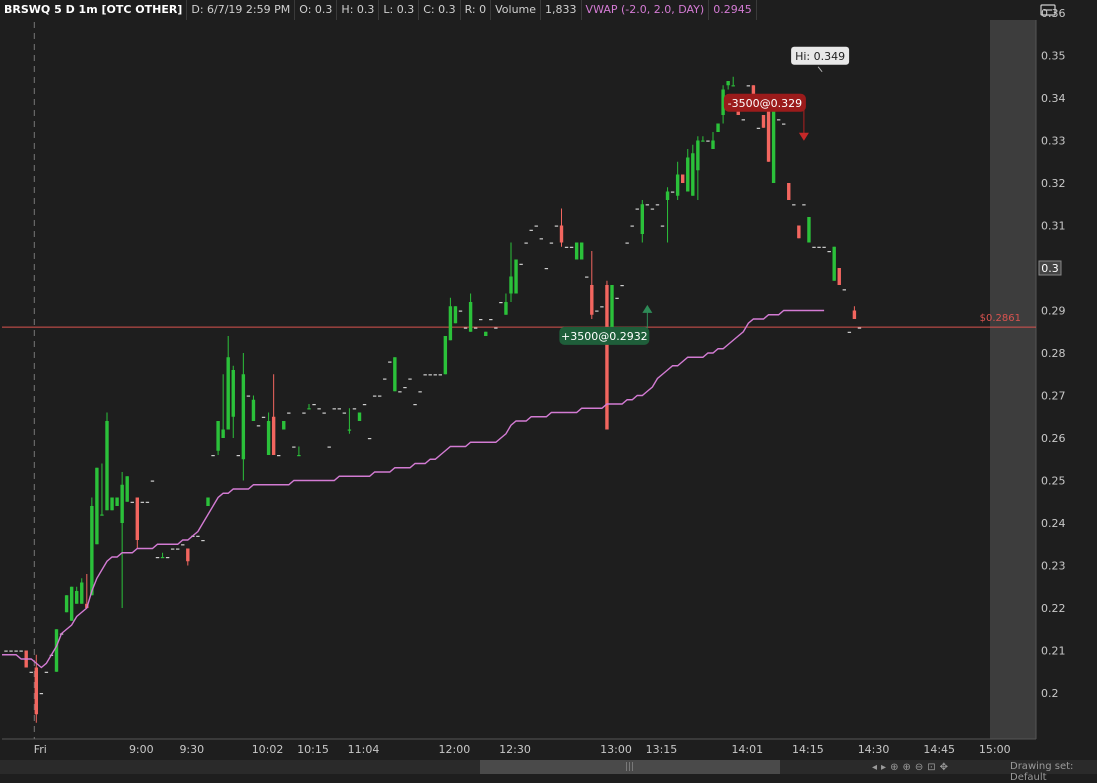  Describe the element at coordinates (894, 767) in the screenshot. I see `crosshair-icon: ⊕` at that location.